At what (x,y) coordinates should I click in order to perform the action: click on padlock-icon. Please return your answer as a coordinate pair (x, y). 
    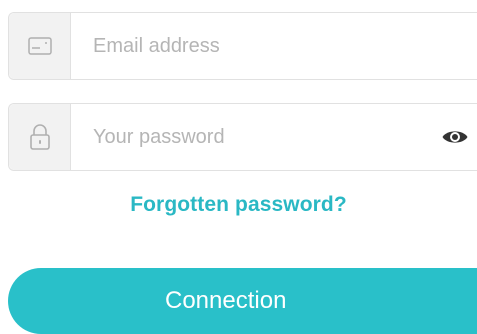
    Looking at the image, I should click on (39, 137).